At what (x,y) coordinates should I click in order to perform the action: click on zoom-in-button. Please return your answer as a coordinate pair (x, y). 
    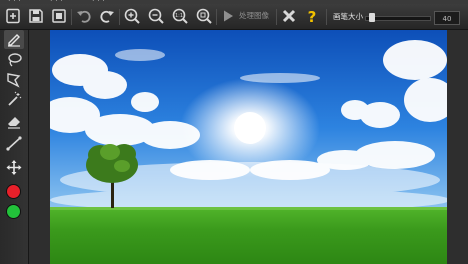
    Looking at the image, I should click on (132, 16).